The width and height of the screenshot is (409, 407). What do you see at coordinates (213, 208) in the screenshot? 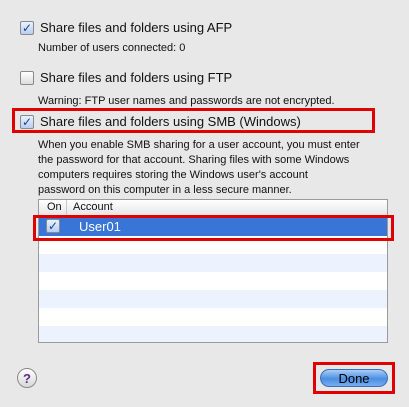
I see `table-header: On Account` at bounding box center [213, 208].